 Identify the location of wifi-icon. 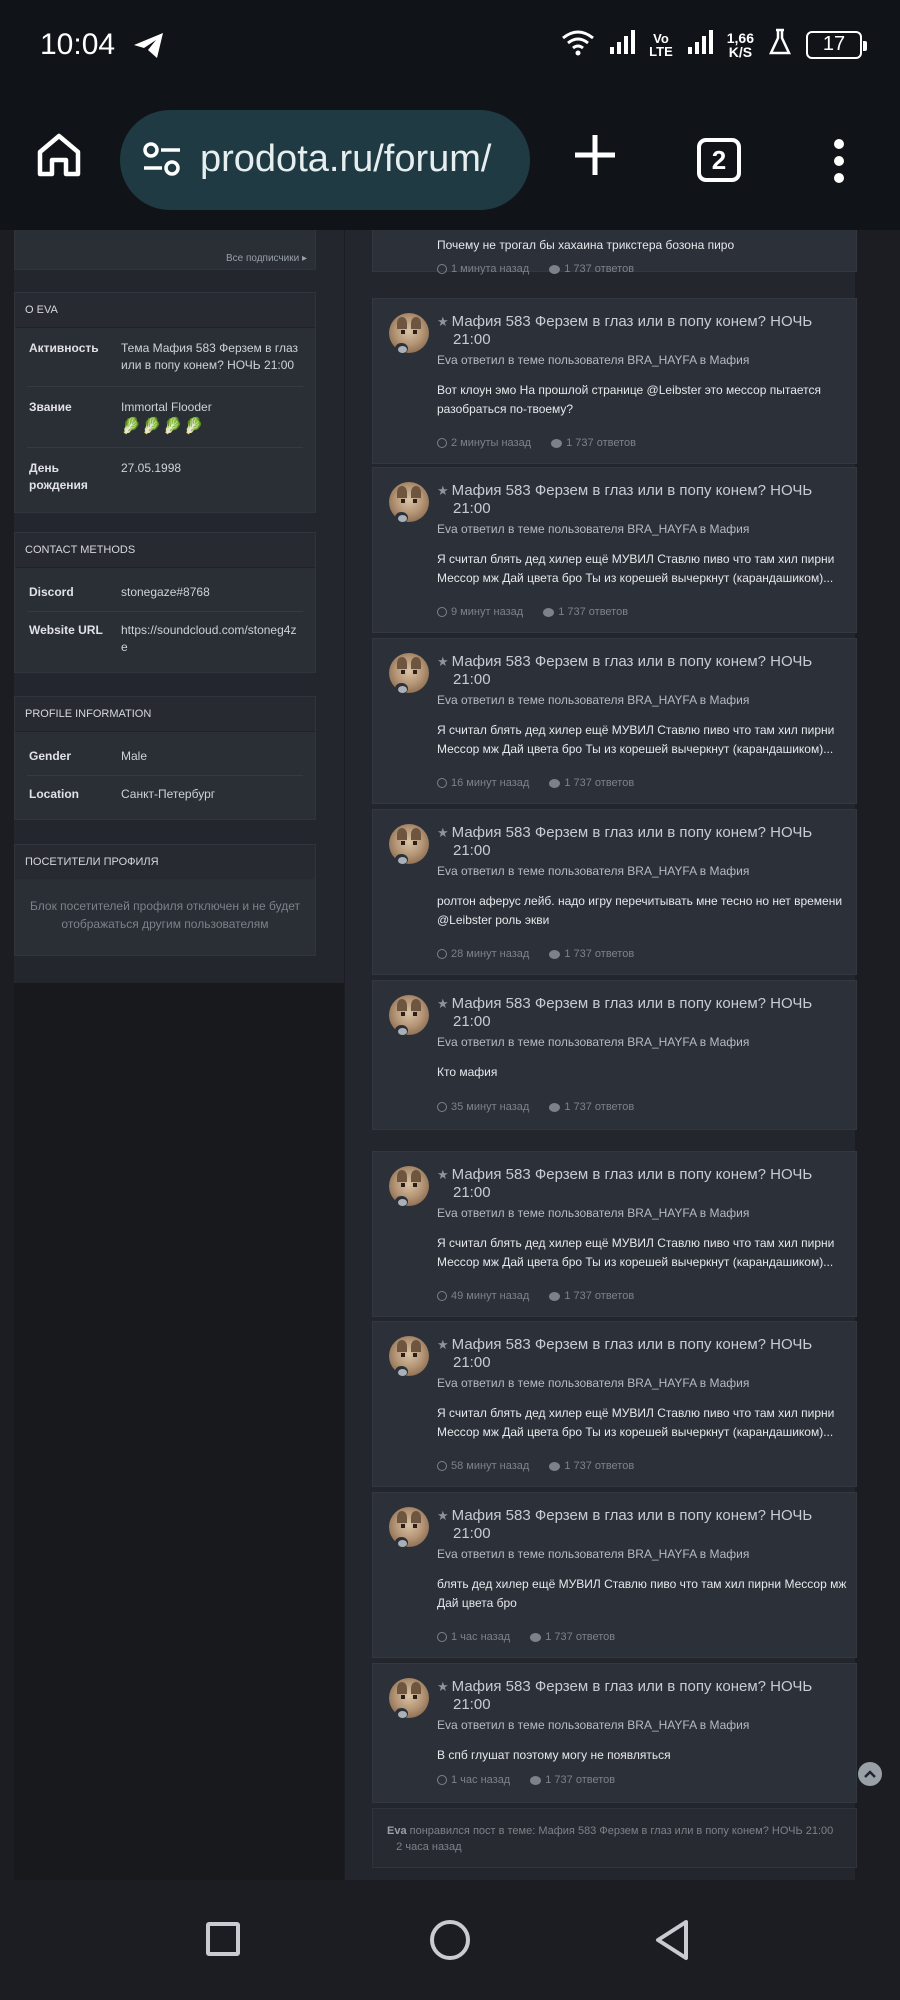
(578, 44).